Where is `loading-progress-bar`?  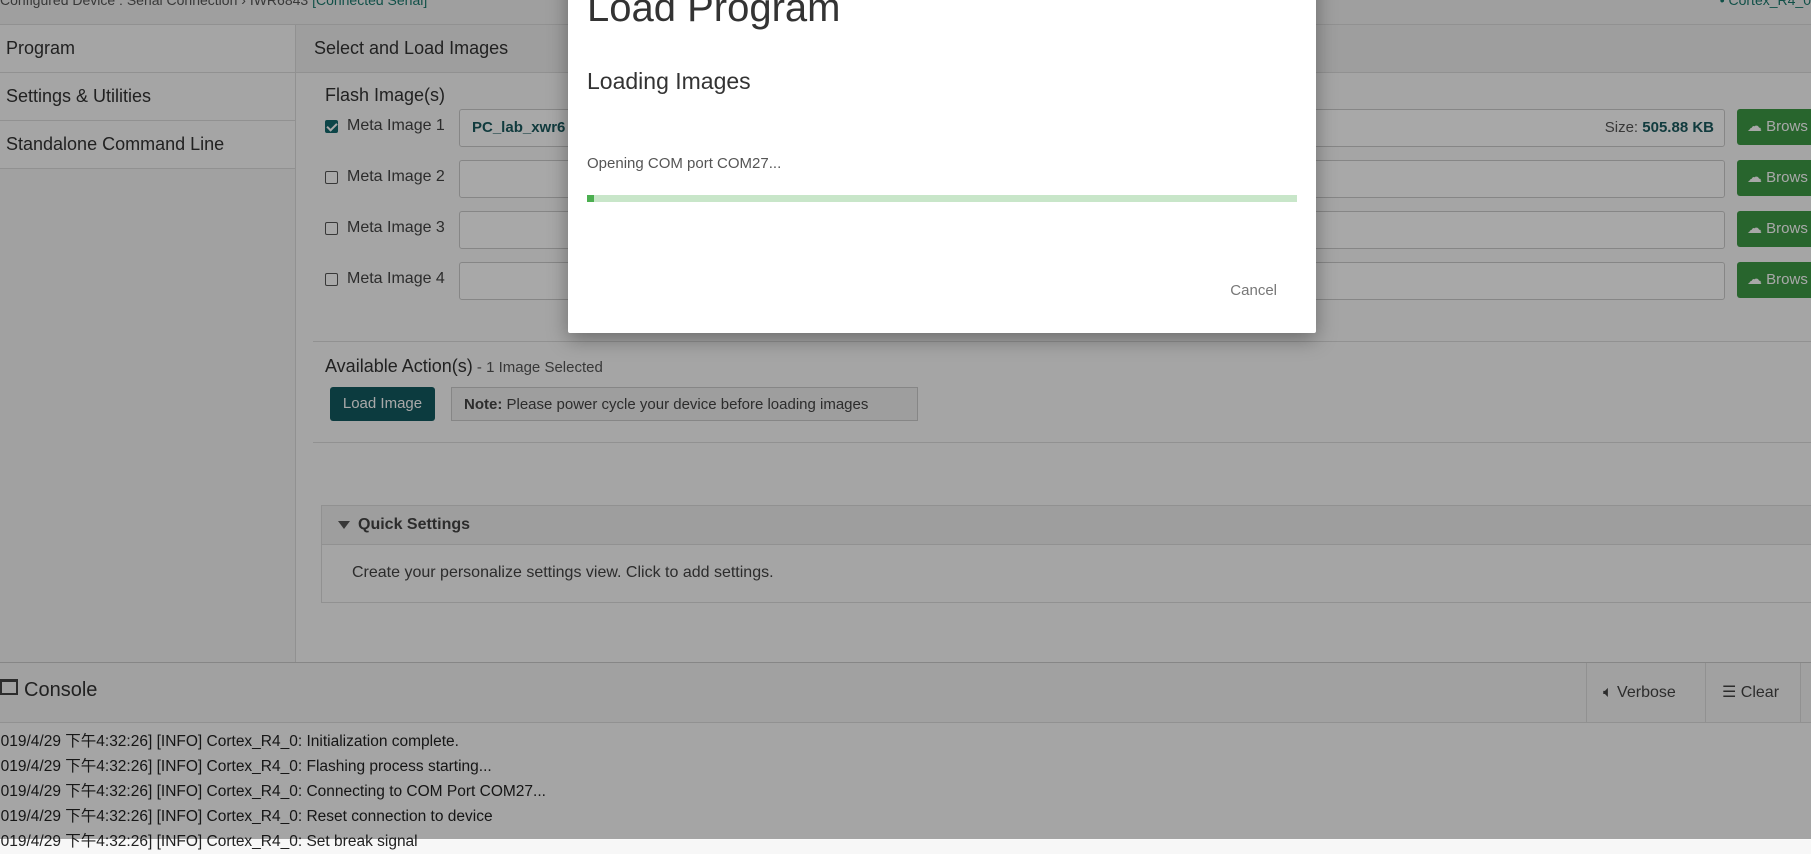
loading-progress-bar is located at coordinates (942, 198).